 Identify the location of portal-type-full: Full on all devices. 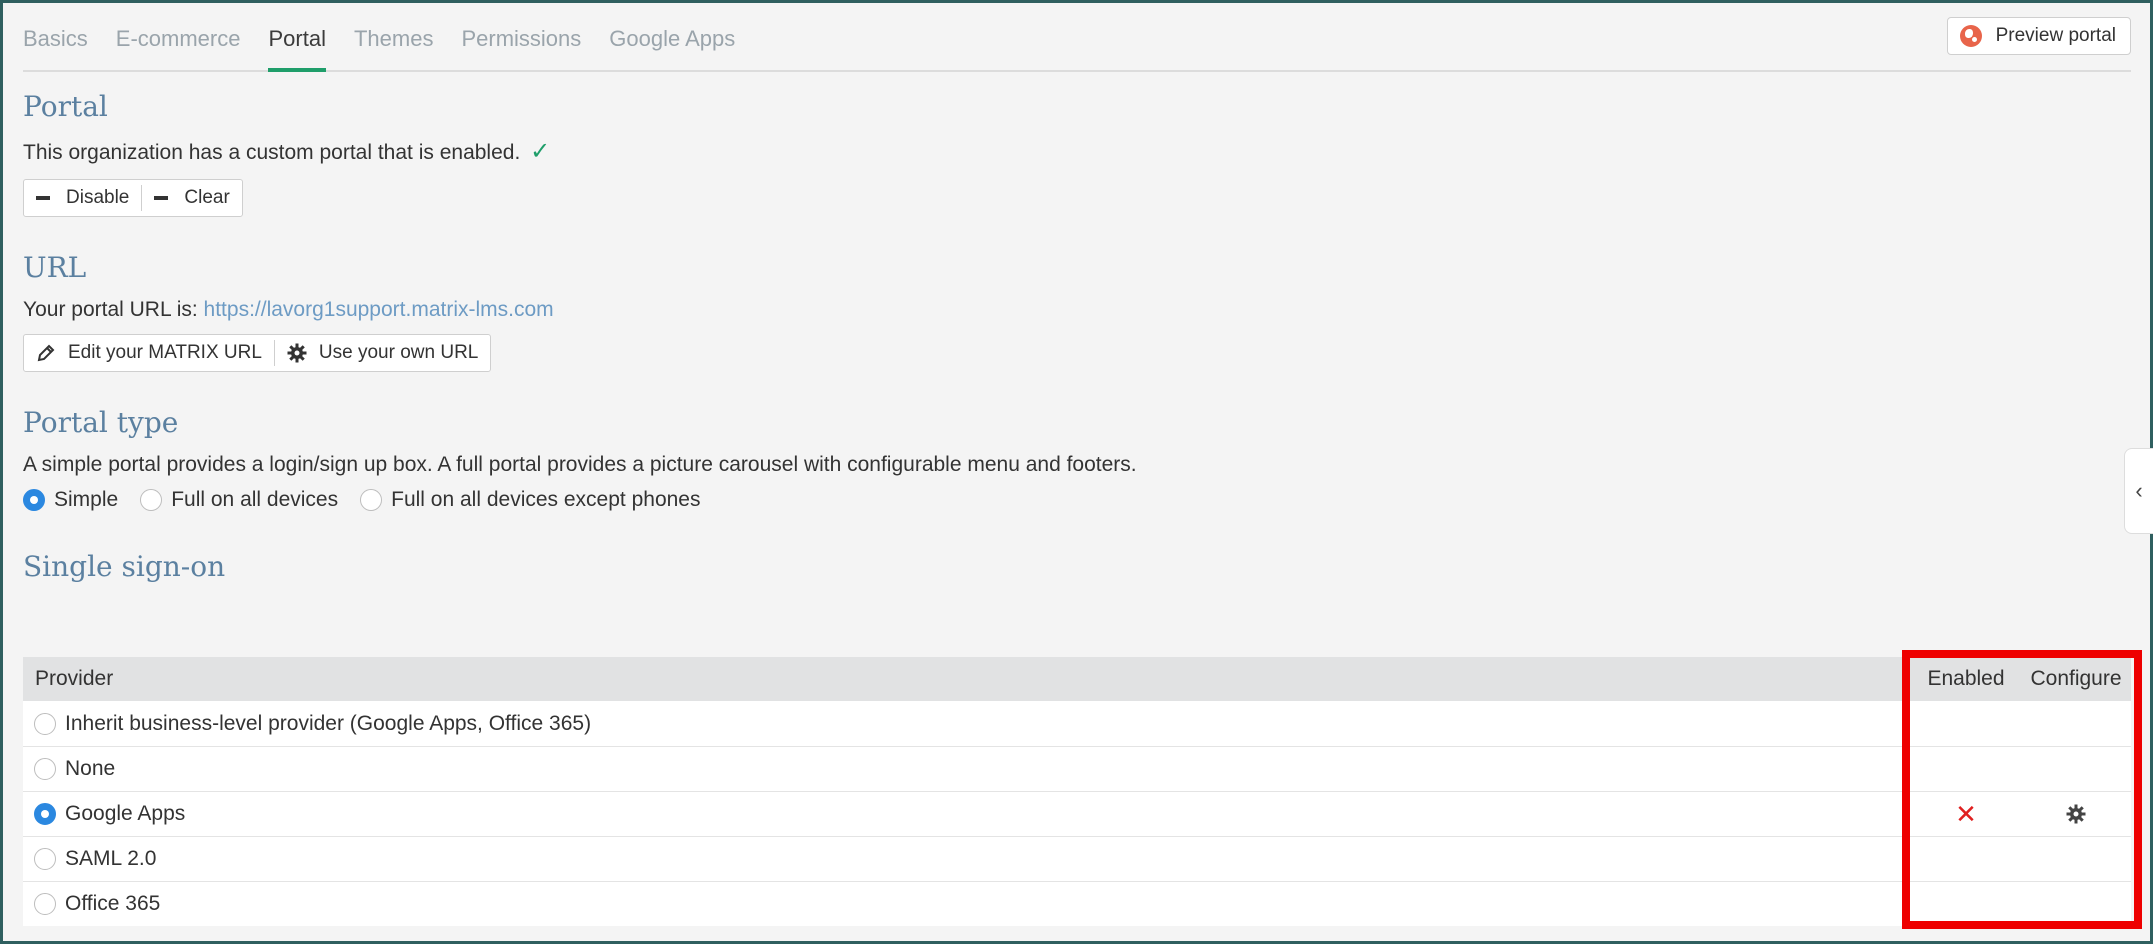
(239, 500).